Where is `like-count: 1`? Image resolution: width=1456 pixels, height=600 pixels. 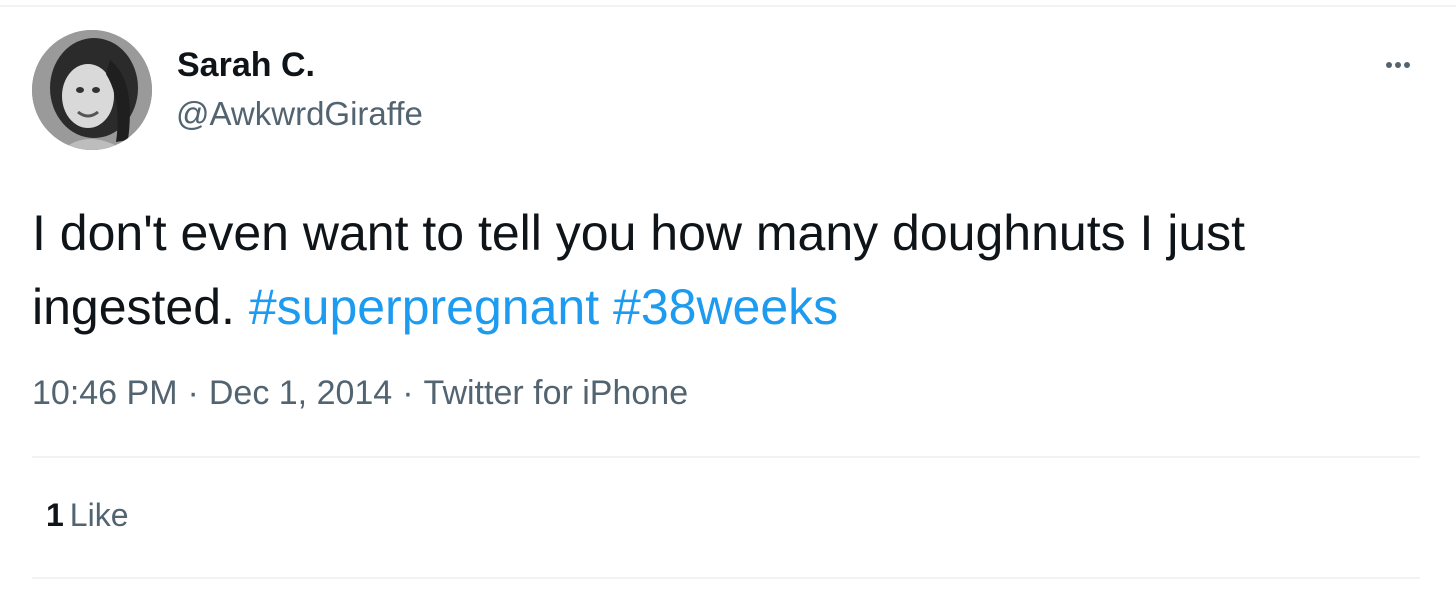
like-count: 1 is located at coordinates (55, 515).